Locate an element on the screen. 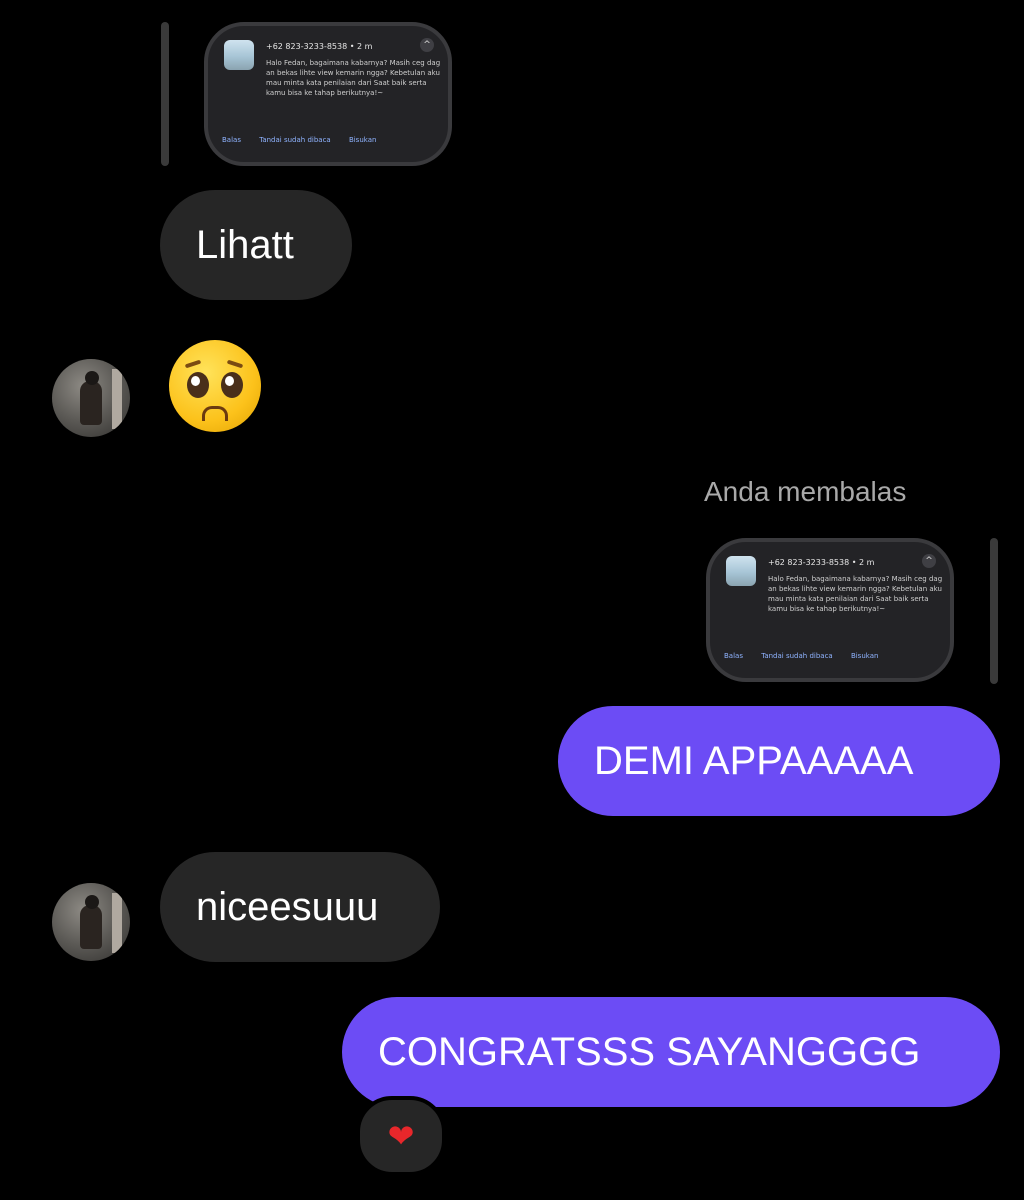  reply-label: Anda membalas is located at coordinates (805, 491).